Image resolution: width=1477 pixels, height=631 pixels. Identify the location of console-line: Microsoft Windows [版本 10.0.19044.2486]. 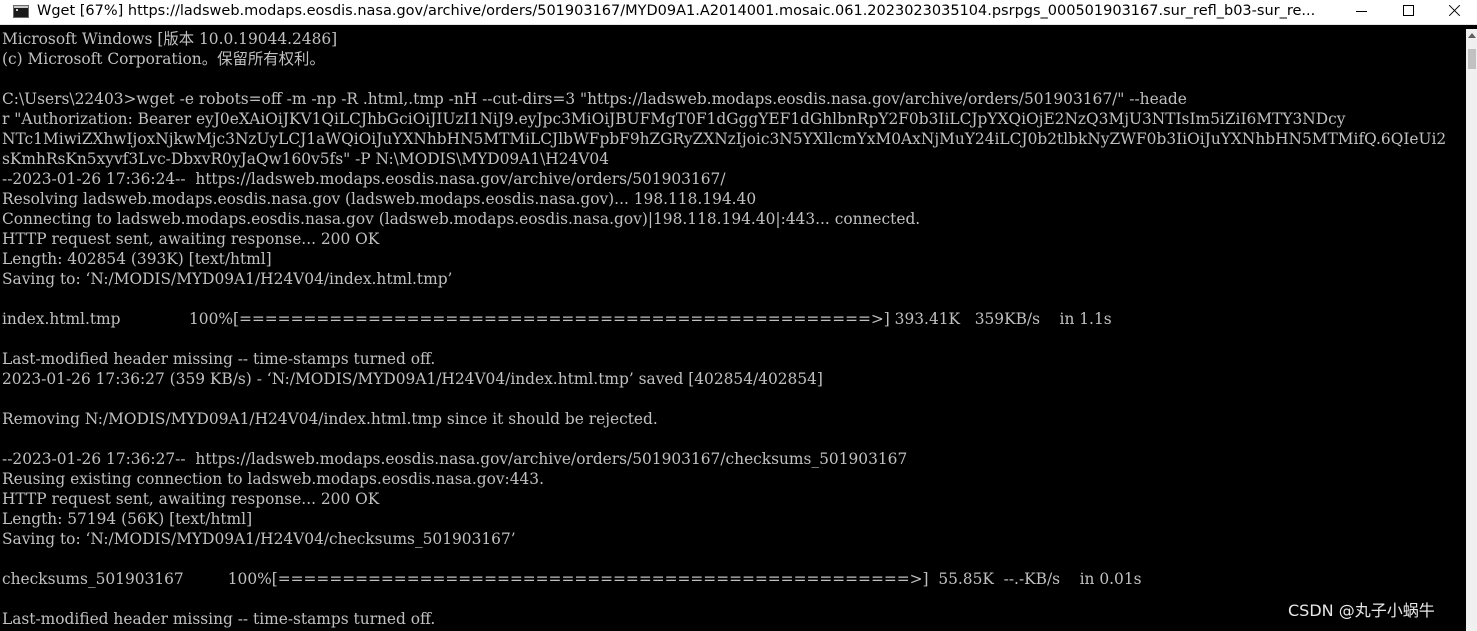
(170, 39).